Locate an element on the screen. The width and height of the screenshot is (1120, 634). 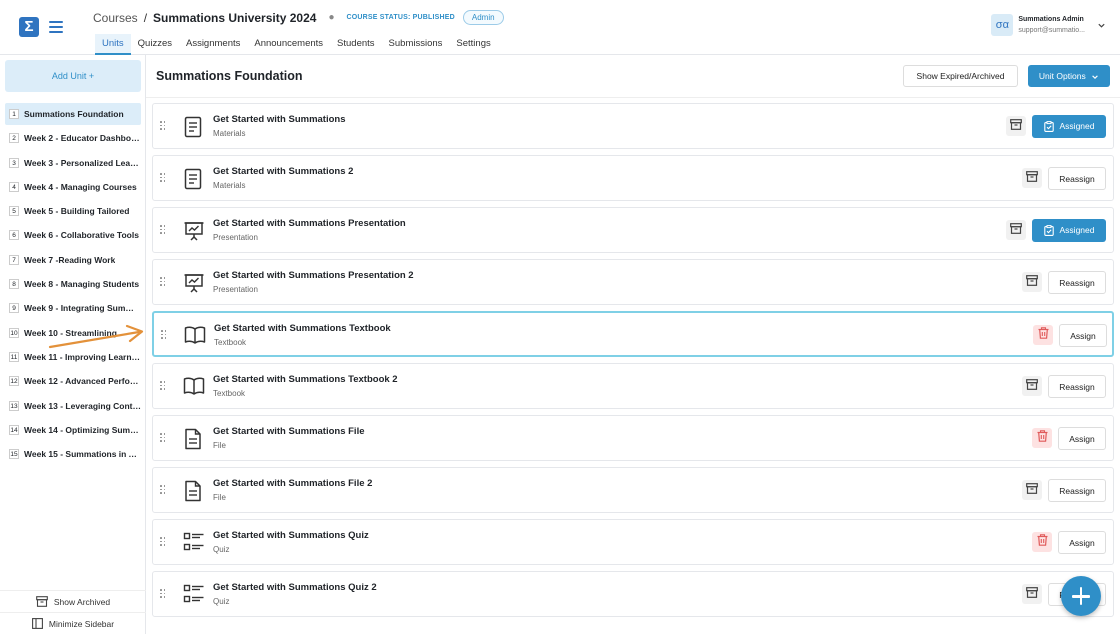
sidebar-item-unit-5: 5 Week 5 - Building Tailored is located at coordinates (73, 211).